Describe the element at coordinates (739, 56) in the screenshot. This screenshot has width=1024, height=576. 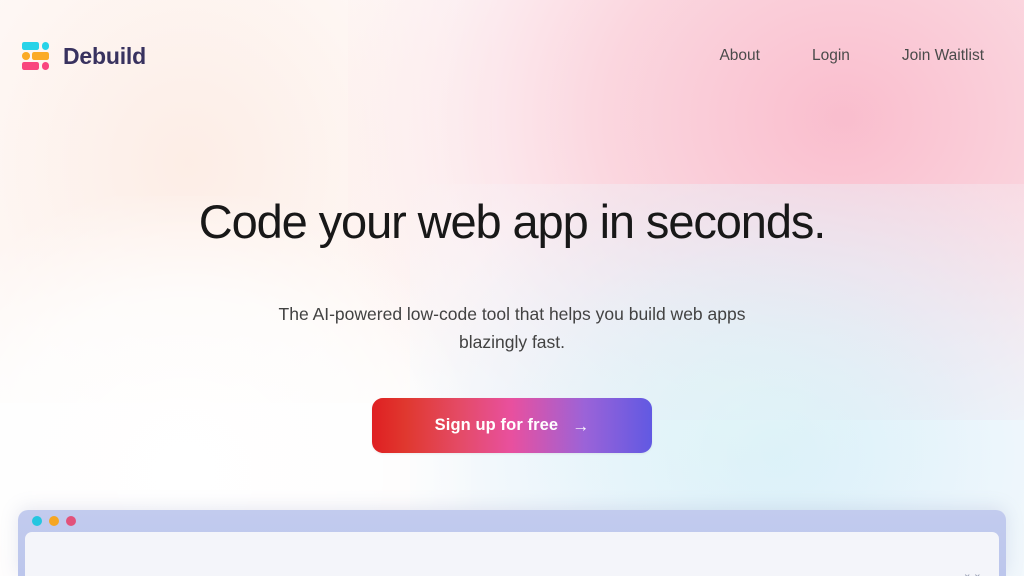
I see `nav-item-about: About` at that location.